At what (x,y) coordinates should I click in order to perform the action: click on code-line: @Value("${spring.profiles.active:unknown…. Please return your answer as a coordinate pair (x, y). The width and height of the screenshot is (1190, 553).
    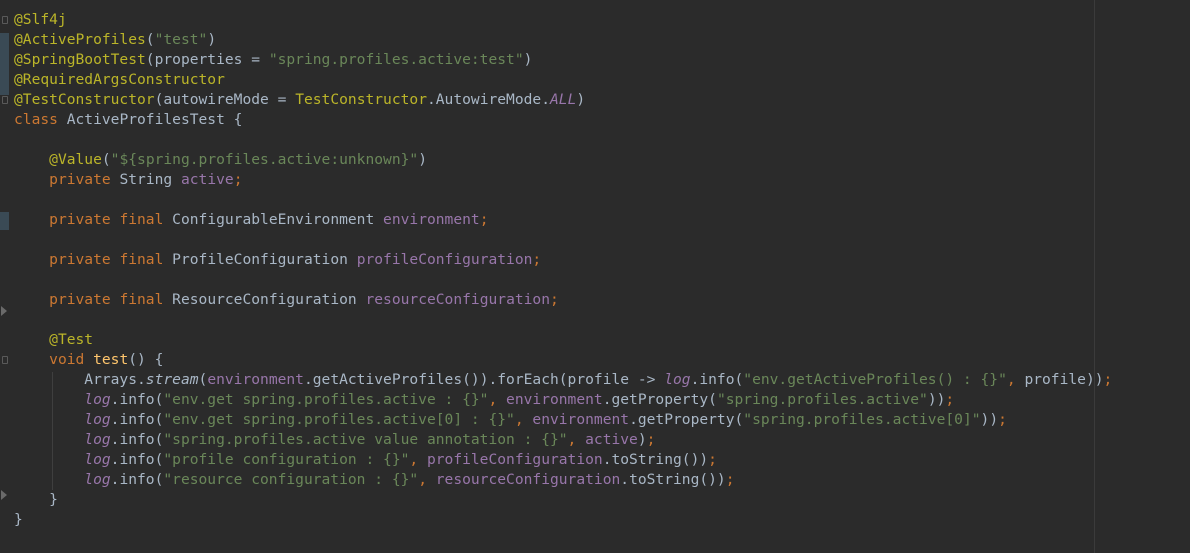
    Looking at the image, I should click on (563, 160).